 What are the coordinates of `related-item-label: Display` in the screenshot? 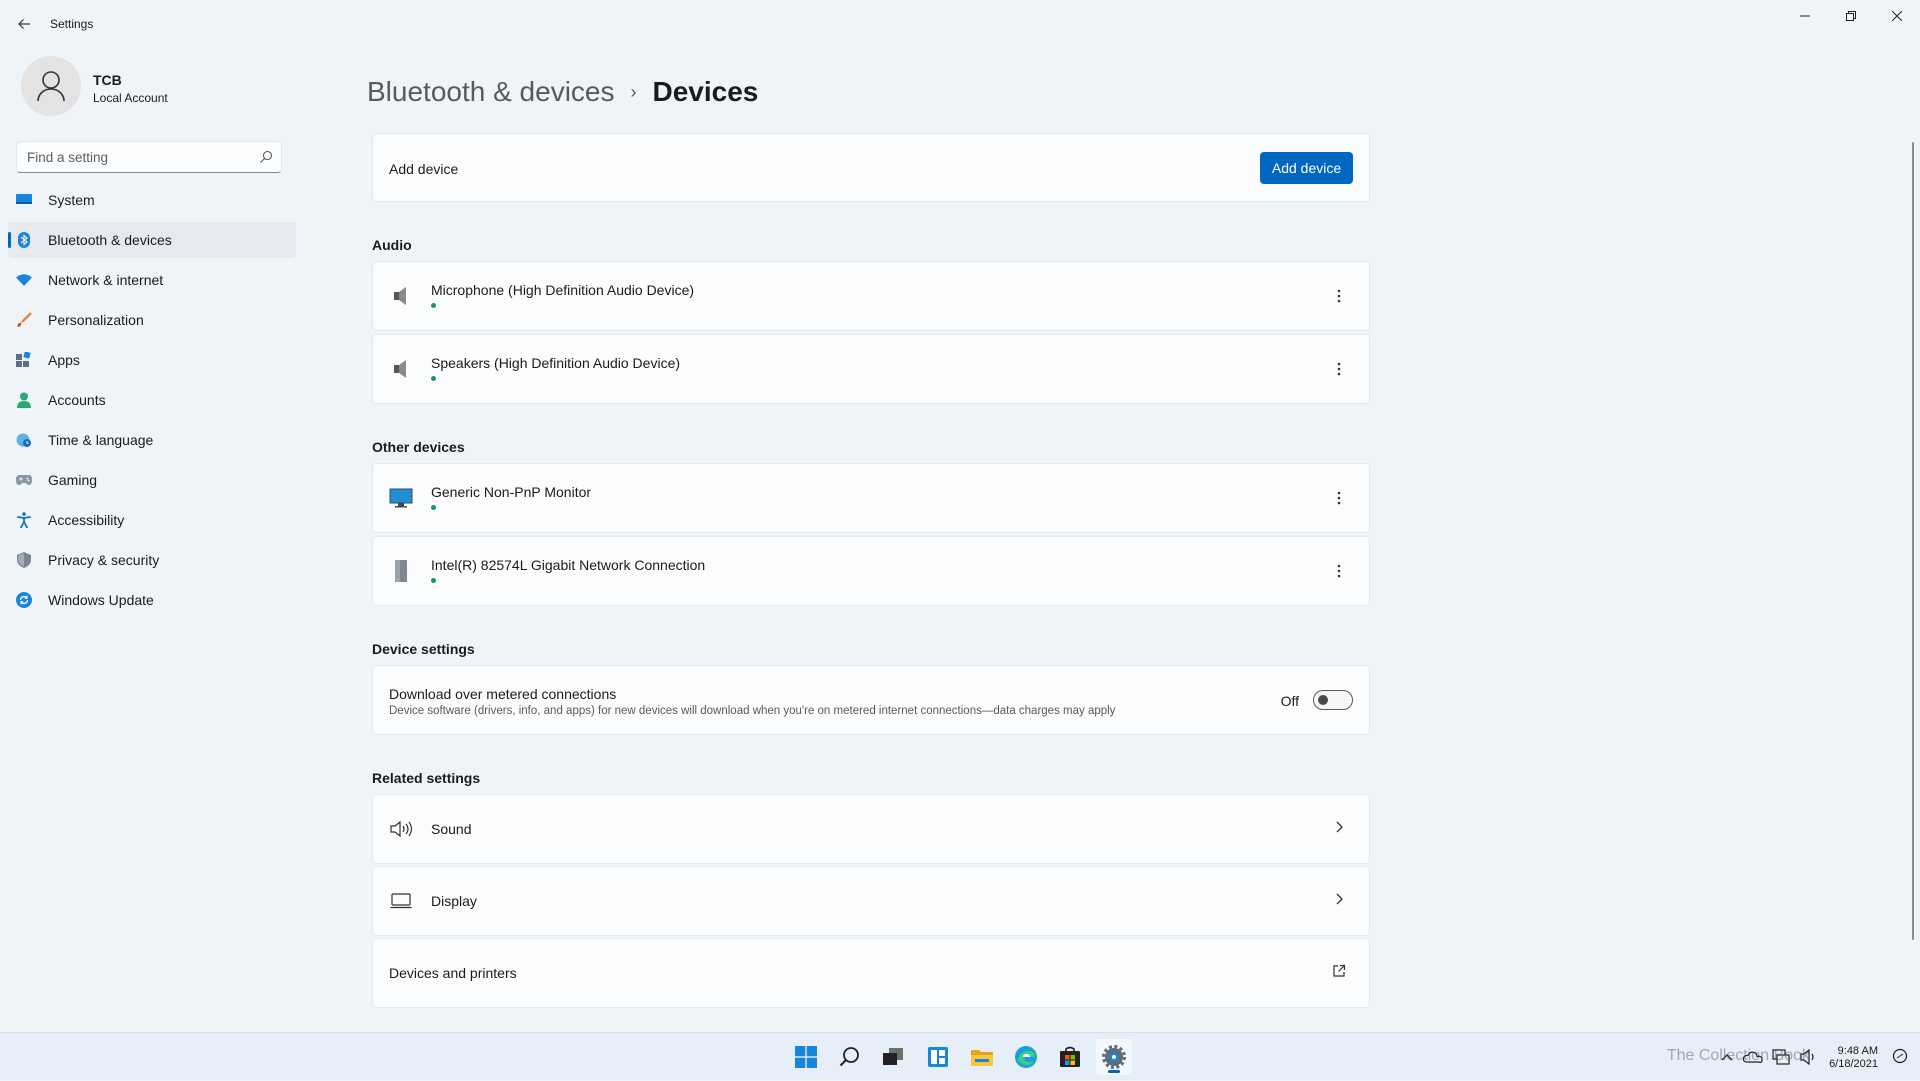 It's located at (454, 901).